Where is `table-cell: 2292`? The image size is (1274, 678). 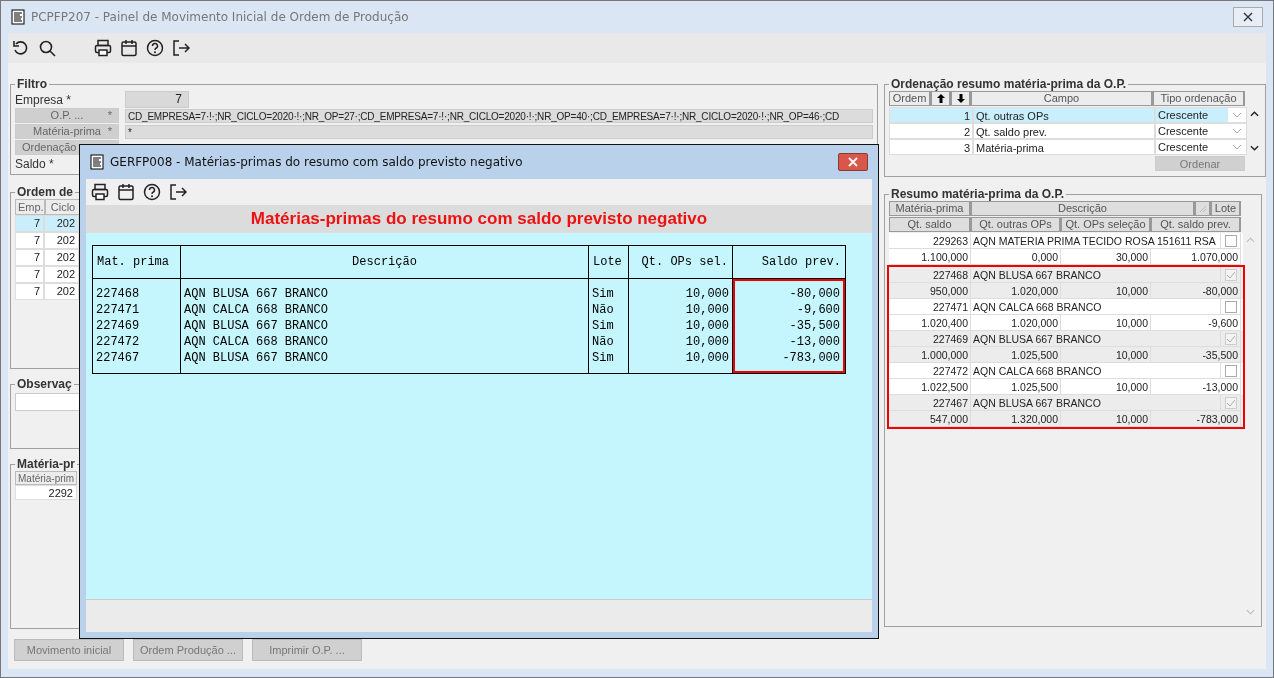 table-cell: 2292 is located at coordinates (46, 492).